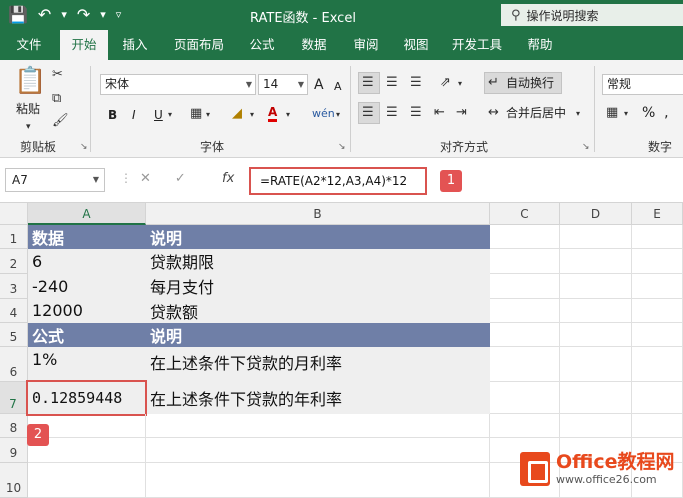 The height and width of the screenshot is (498, 683). Describe the element at coordinates (199, 45) in the screenshot. I see `tab-page-layout: 页面布局` at that location.